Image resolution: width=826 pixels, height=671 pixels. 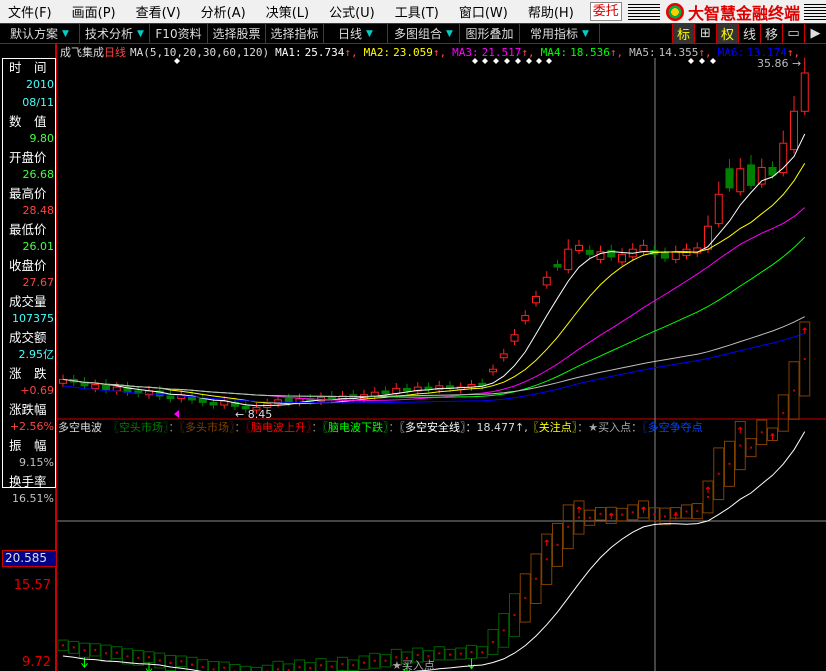 I want to click on ma-label: MA4:, so click(x=554, y=52).